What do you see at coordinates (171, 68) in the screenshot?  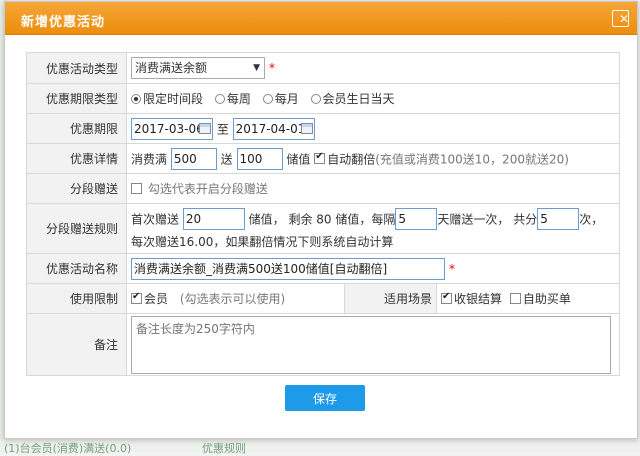 I see `activity-type-value: 消费满送余额` at bounding box center [171, 68].